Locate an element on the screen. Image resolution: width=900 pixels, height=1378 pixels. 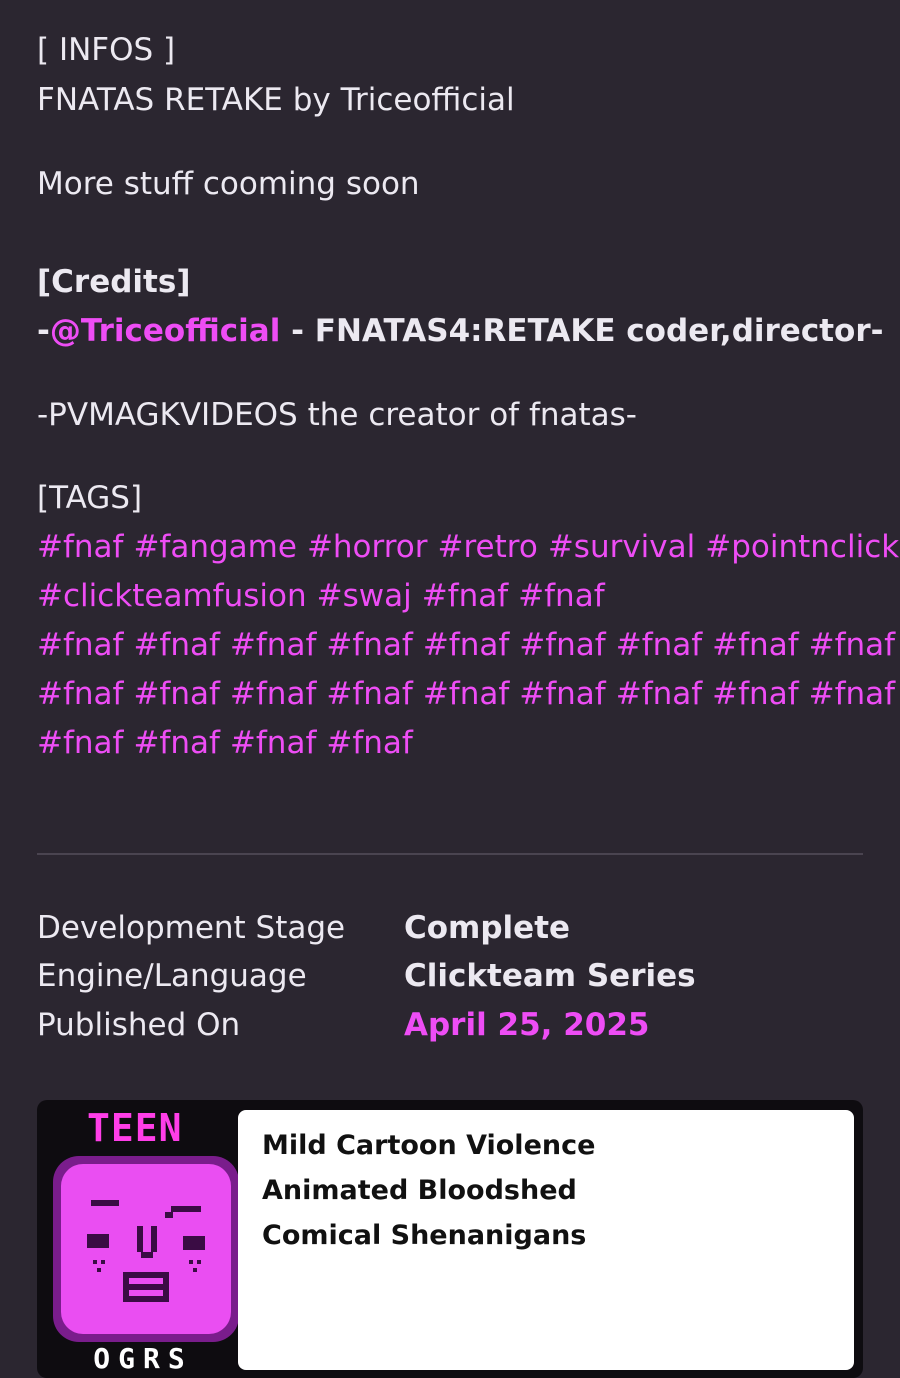
rating-descriptor: Mild Cartoon Violence is located at coordinates (429, 1145).